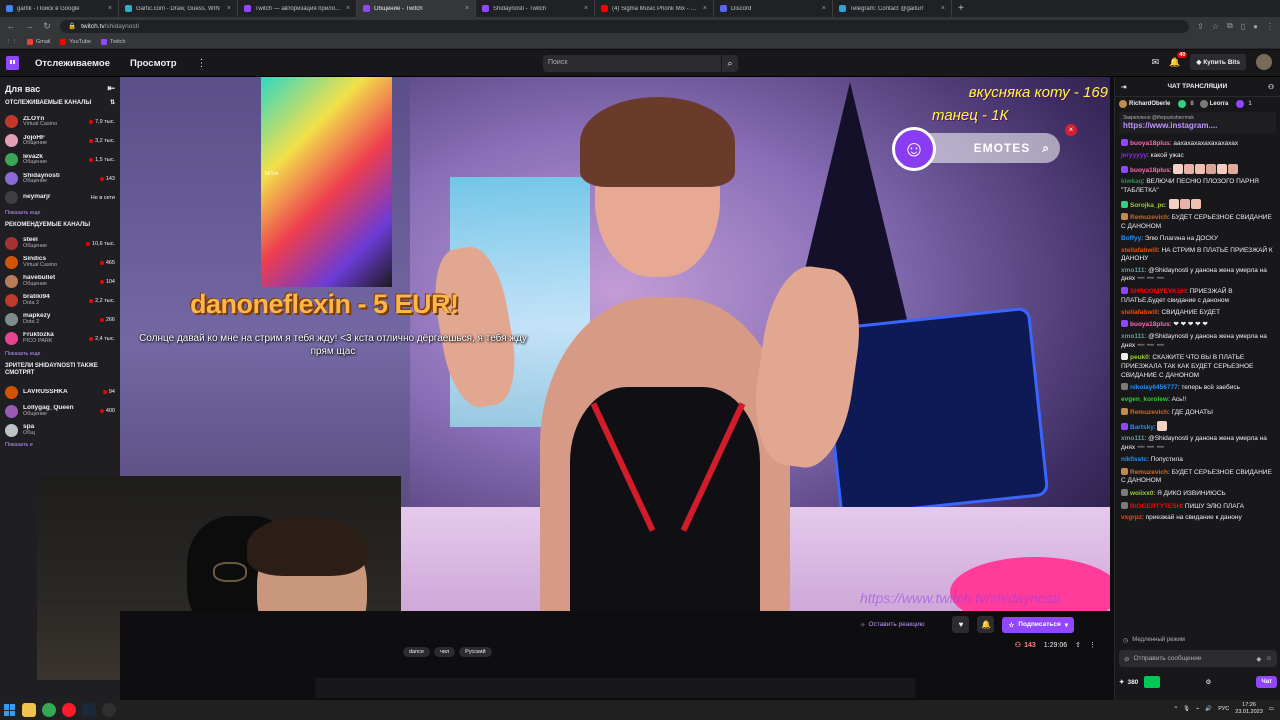 This screenshot has height=720, width=1280. What do you see at coordinates (1132, 181) in the screenshot?
I see `chat-username: kiwkaq` at bounding box center [1132, 181].